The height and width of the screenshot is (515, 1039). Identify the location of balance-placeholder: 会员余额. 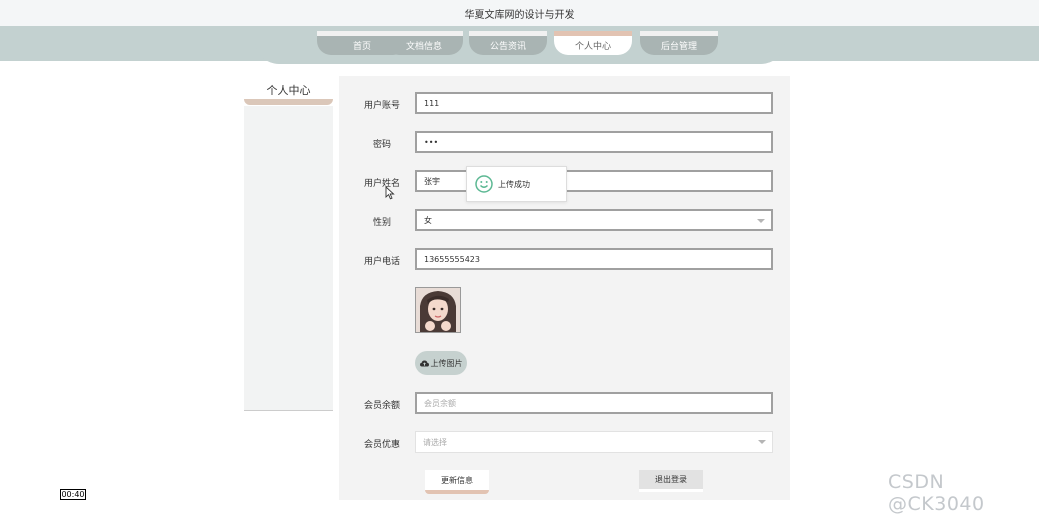
(440, 403).